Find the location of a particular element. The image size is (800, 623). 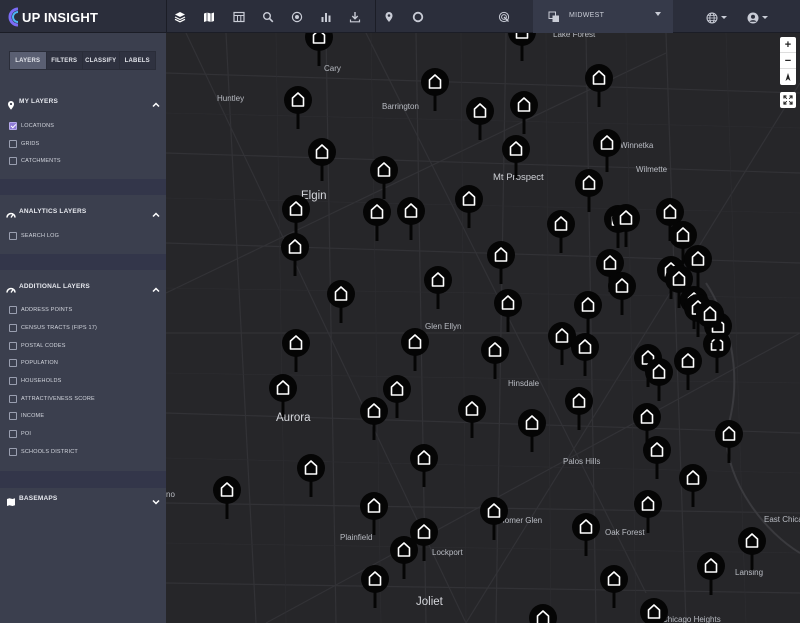

tab-layers: LAYERS is located at coordinates (28, 60).